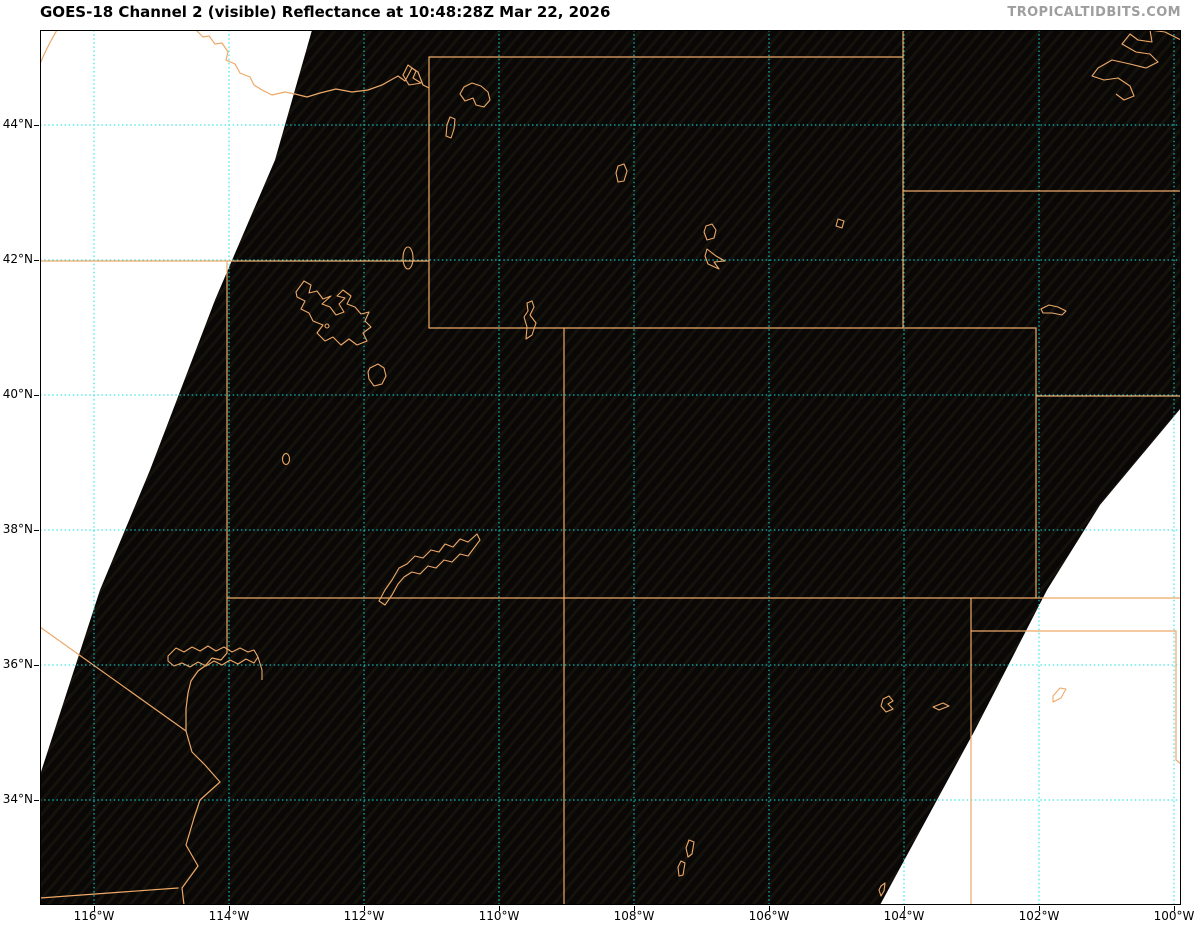 Image resolution: width=1200 pixels, height=929 pixels. What do you see at coordinates (49, 47) in the screenshot?
I see `oregon-idaho-snake-river-border` at bounding box center [49, 47].